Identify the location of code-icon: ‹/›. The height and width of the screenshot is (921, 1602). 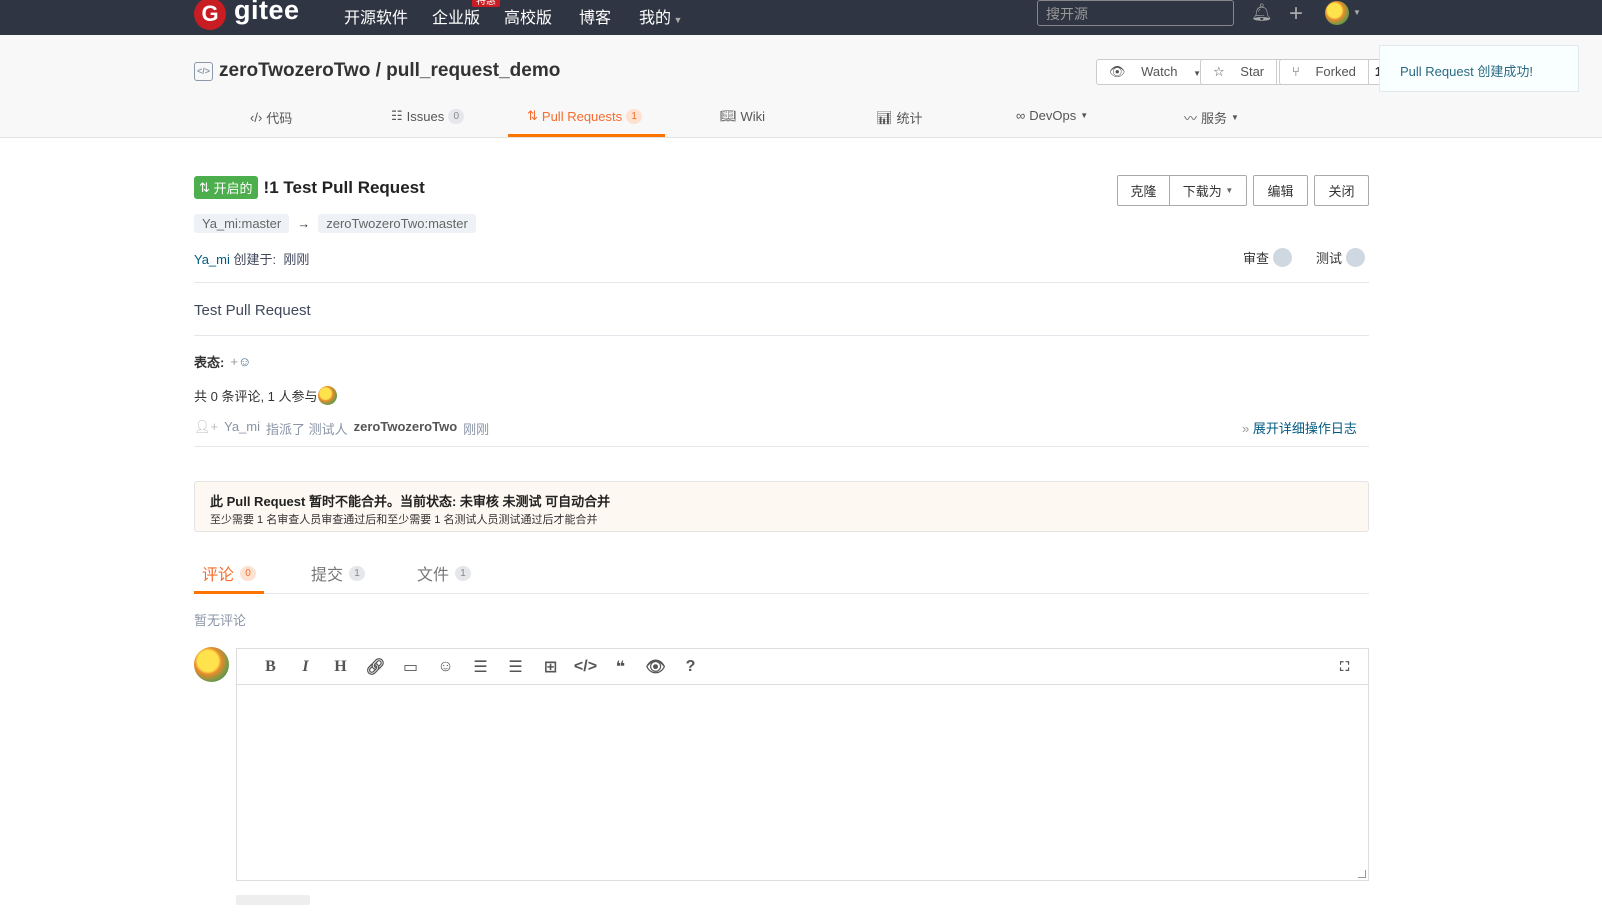
(256, 117).